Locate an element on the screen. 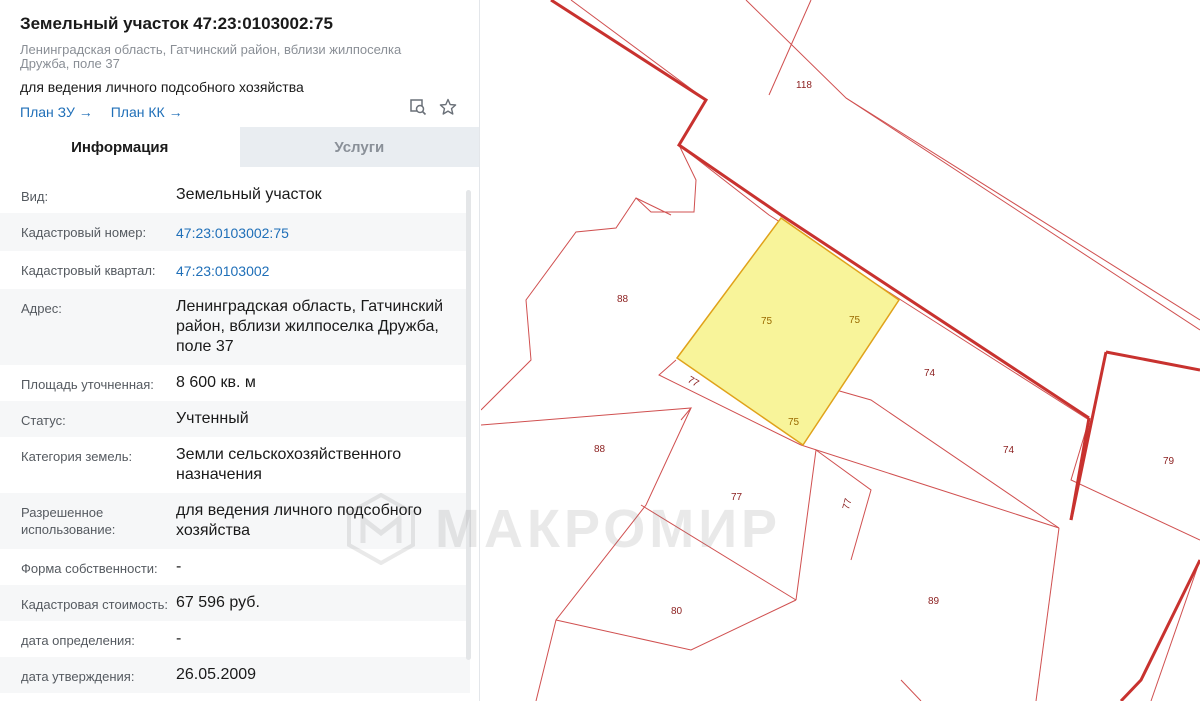 This screenshot has width=1200, height=701. attr-row-status: Статус: Учтенный is located at coordinates (235, 419).